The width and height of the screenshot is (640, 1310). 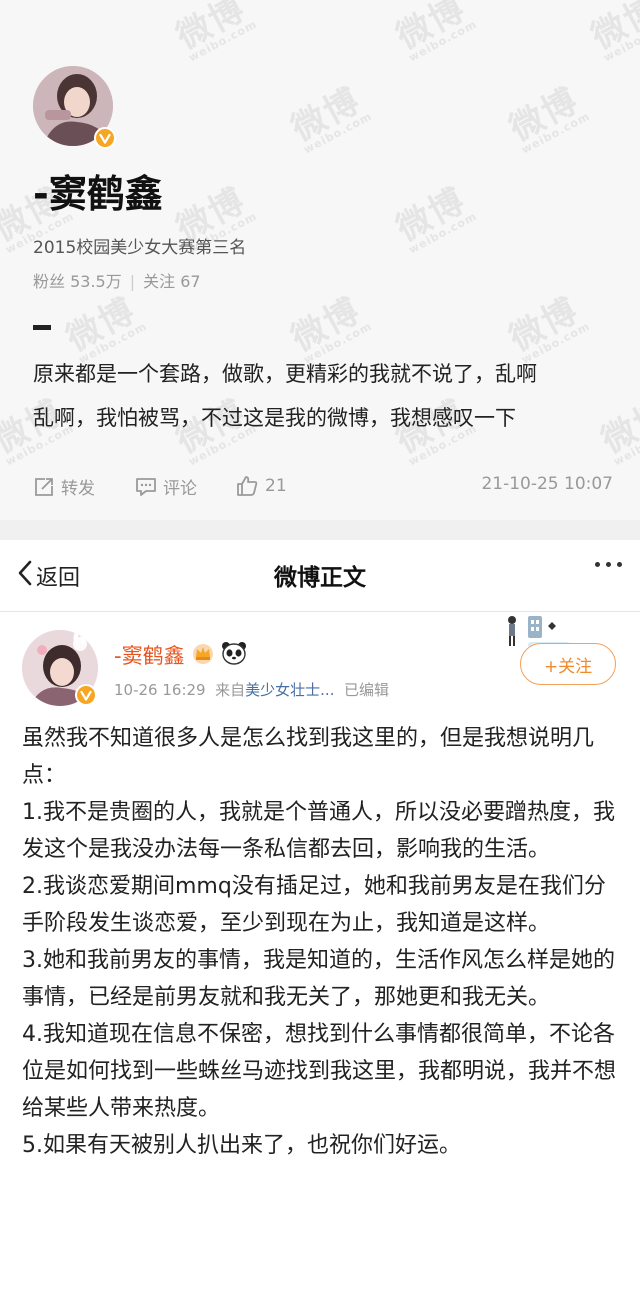 What do you see at coordinates (190, 281) in the screenshot?
I see `follow-count: 67` at bounding box center [190, 281].